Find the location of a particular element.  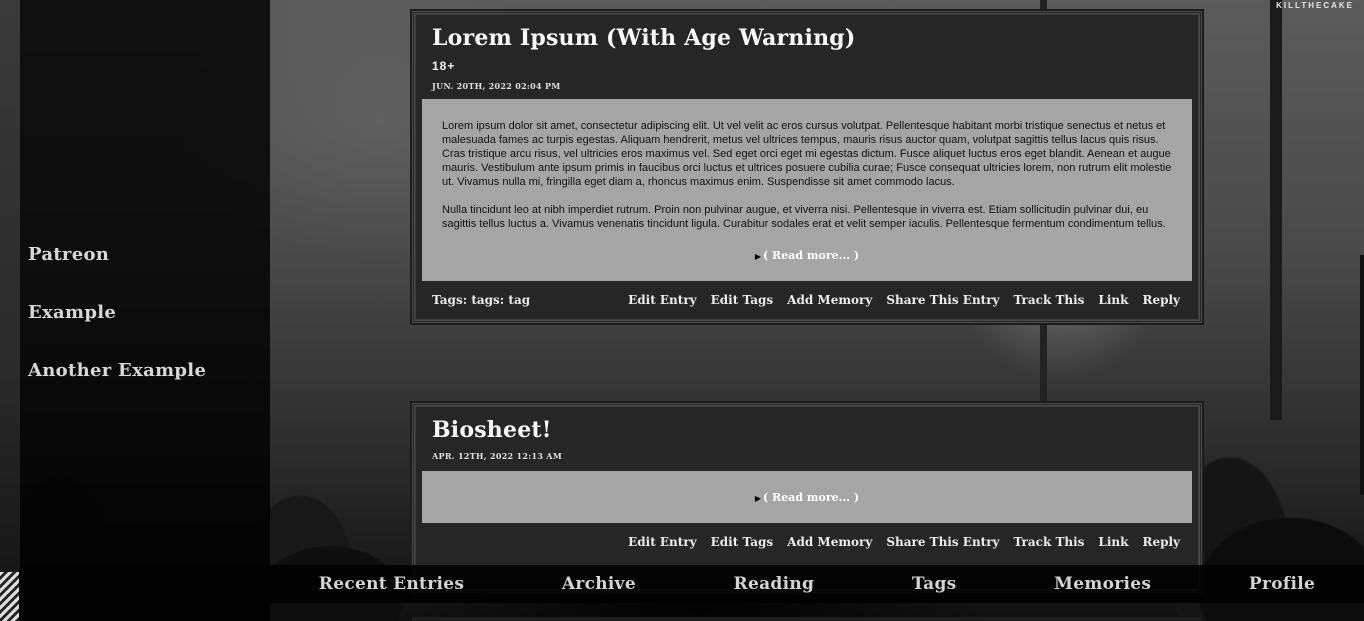

entry-title: Lorem Ipsum (With Age Warning) is located at coordinates (807, 33).